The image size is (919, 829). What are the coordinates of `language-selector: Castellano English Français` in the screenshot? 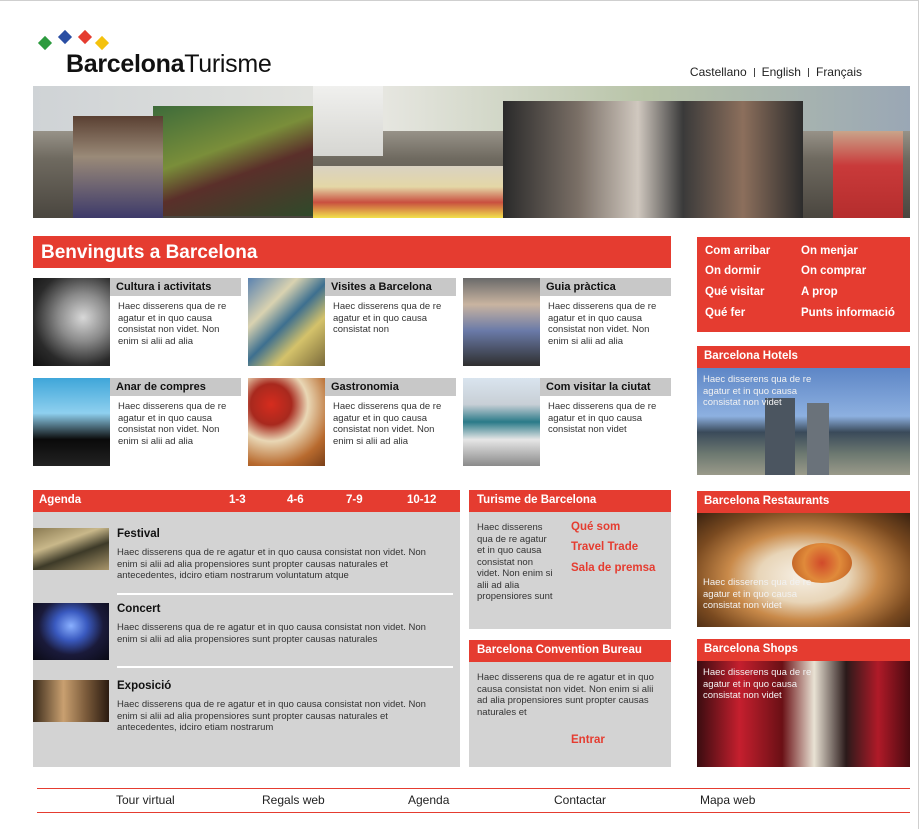 It's located at (776, 72).